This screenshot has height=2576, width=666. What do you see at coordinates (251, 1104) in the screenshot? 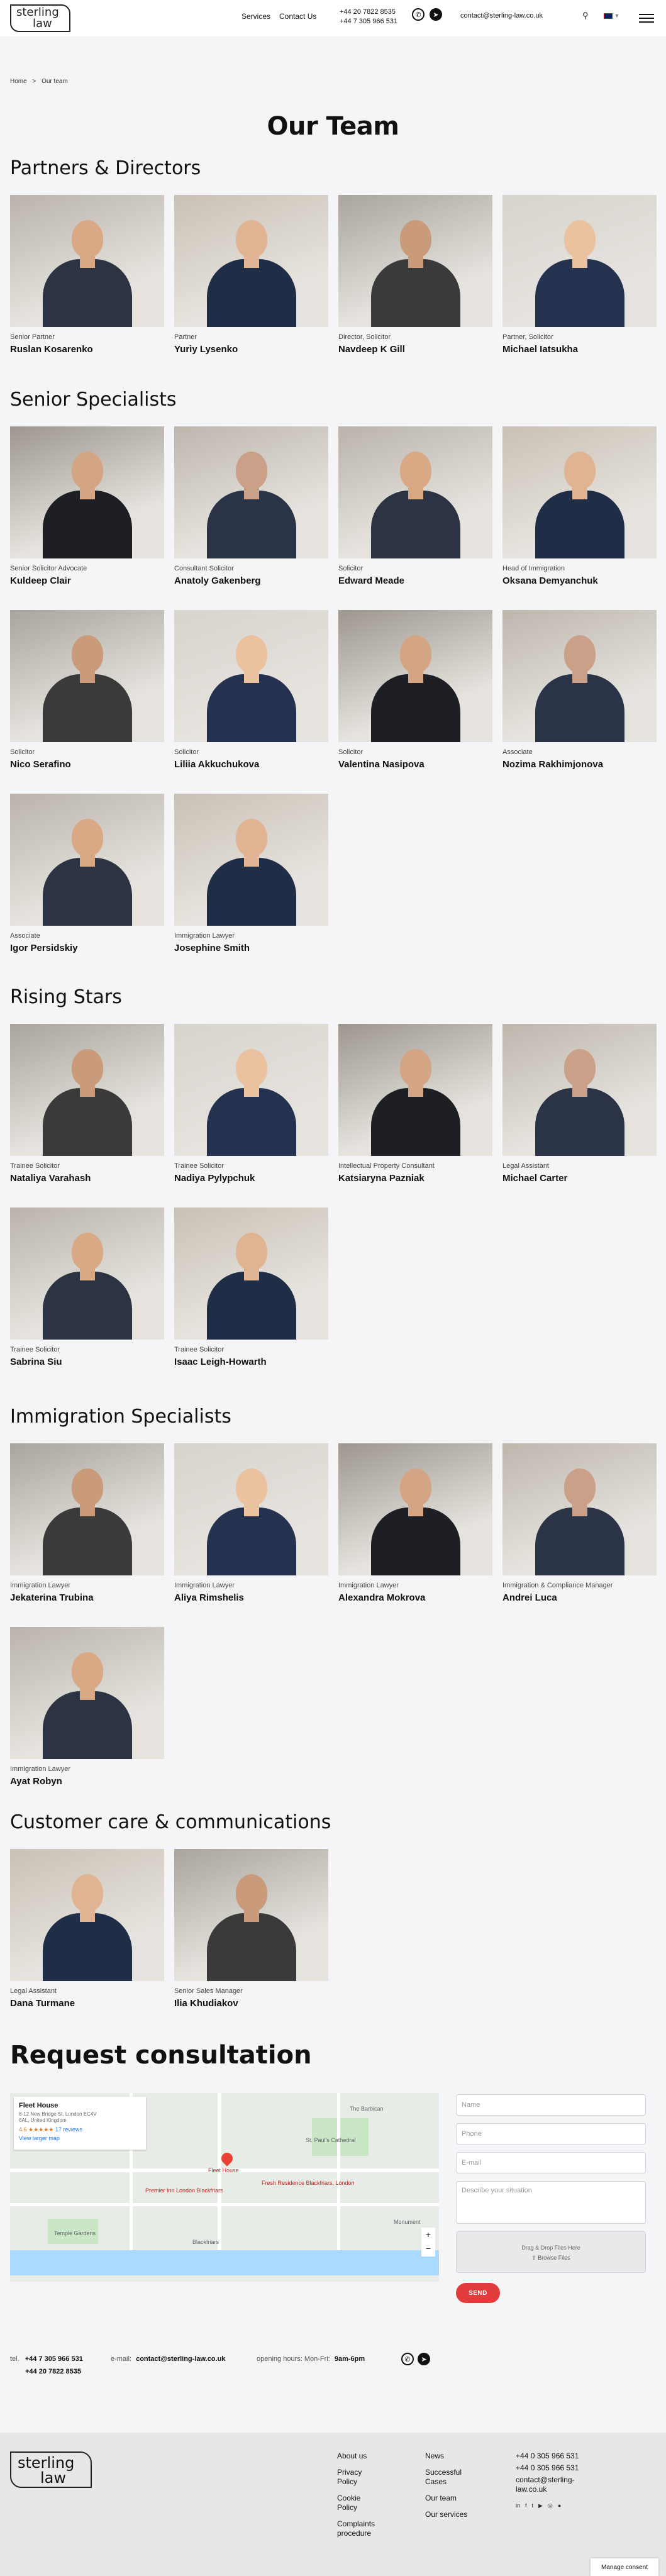
I see `team-member-card: Trainee Solicitor Nadiya Pylypchuk` at bounding box center [251, 1104].